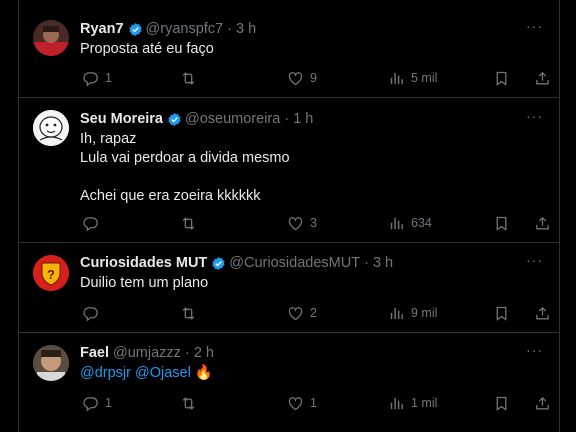 The image size is (576, 432). I want to click on like-button: 3, so click(302, 223).